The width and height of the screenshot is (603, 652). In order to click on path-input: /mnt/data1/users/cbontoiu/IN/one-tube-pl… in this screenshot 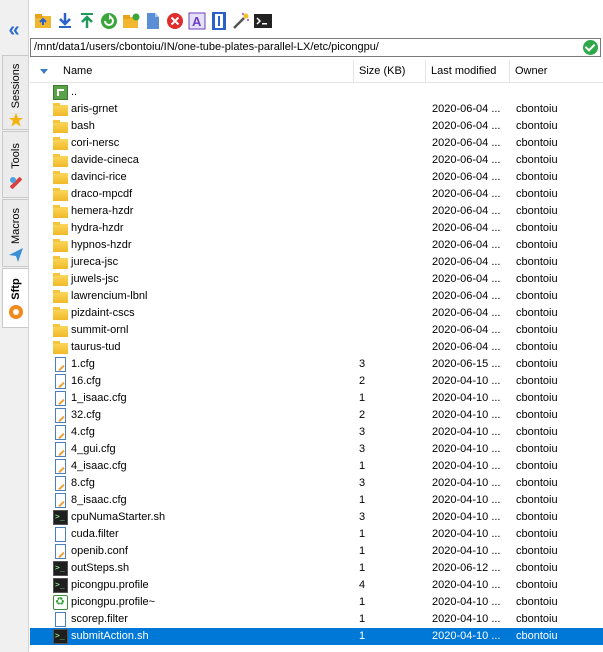, I will do `click(315, 47)`.